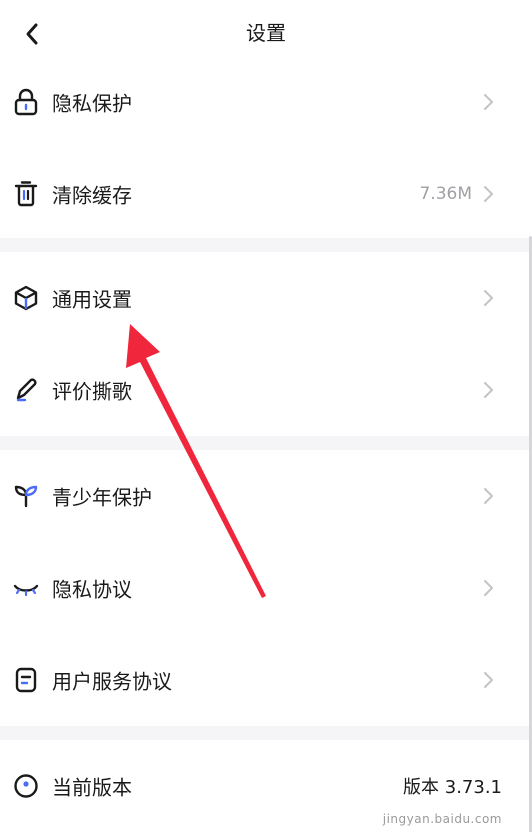 The image size is (532, 832). I want to click on cache-size-value: 7.36M, so click(445, 194).